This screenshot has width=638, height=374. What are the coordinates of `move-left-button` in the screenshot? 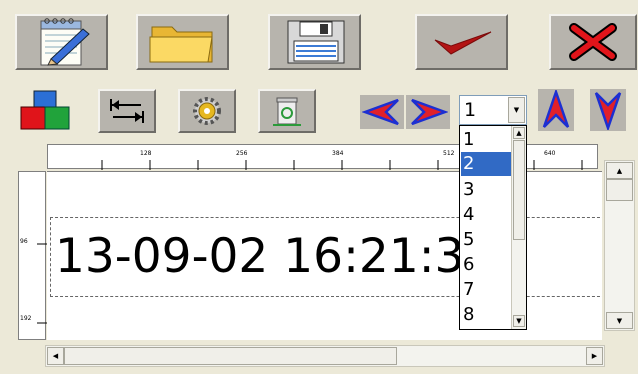 It's located at (382, 112).